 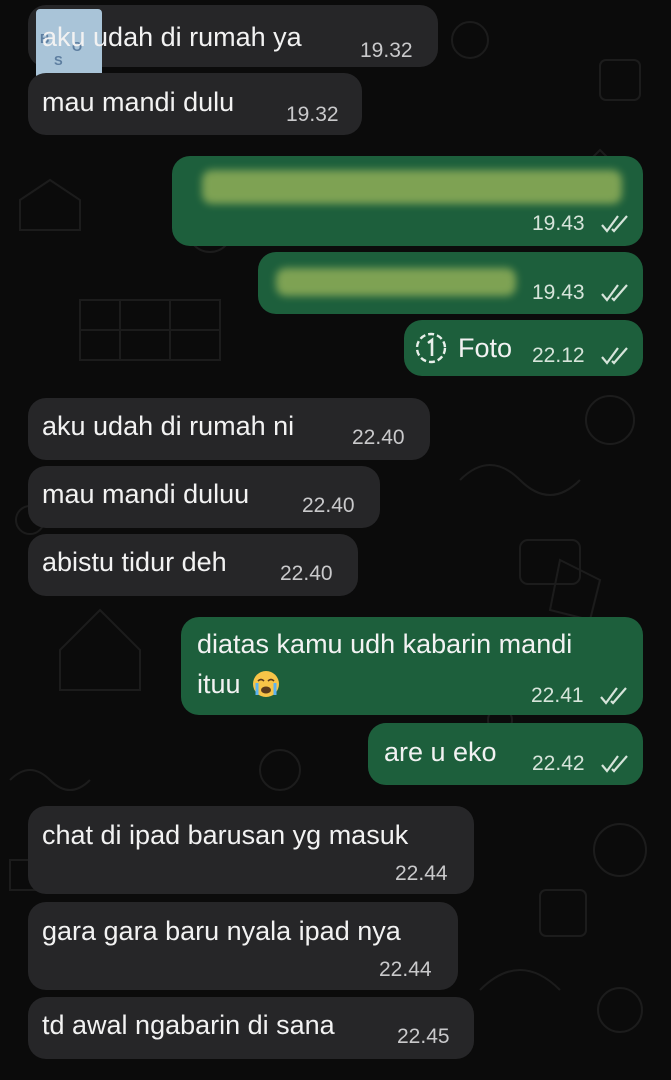 I want to click on message-text: chat di ipad barusan yg masuk, so click(x=225, y=835).